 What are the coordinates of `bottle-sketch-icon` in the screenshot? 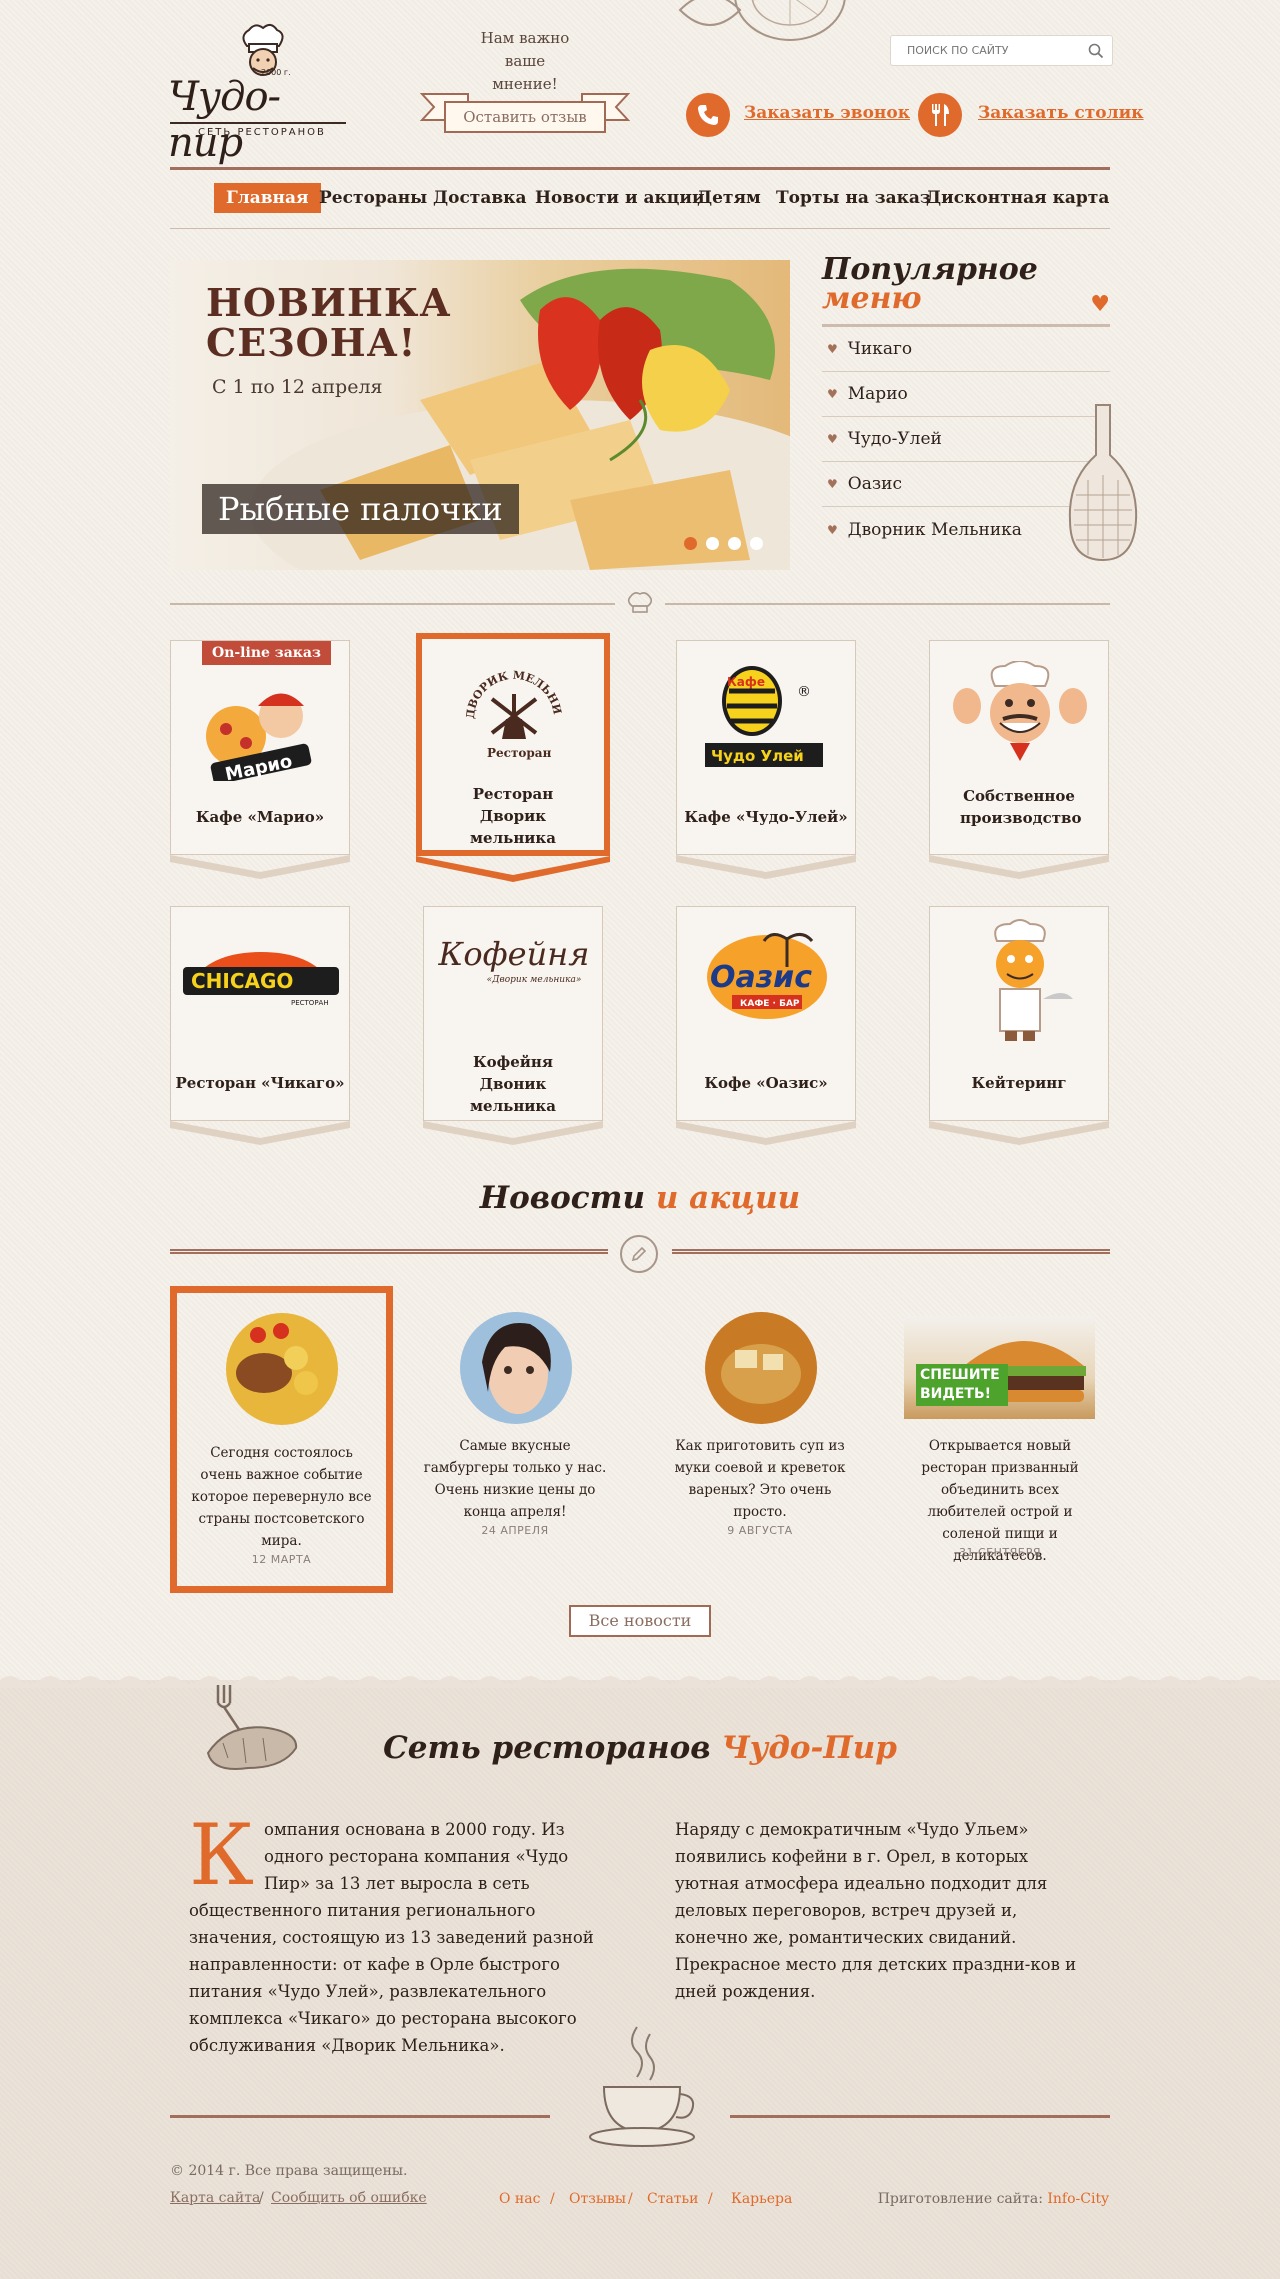 It's located at (1103, 483).